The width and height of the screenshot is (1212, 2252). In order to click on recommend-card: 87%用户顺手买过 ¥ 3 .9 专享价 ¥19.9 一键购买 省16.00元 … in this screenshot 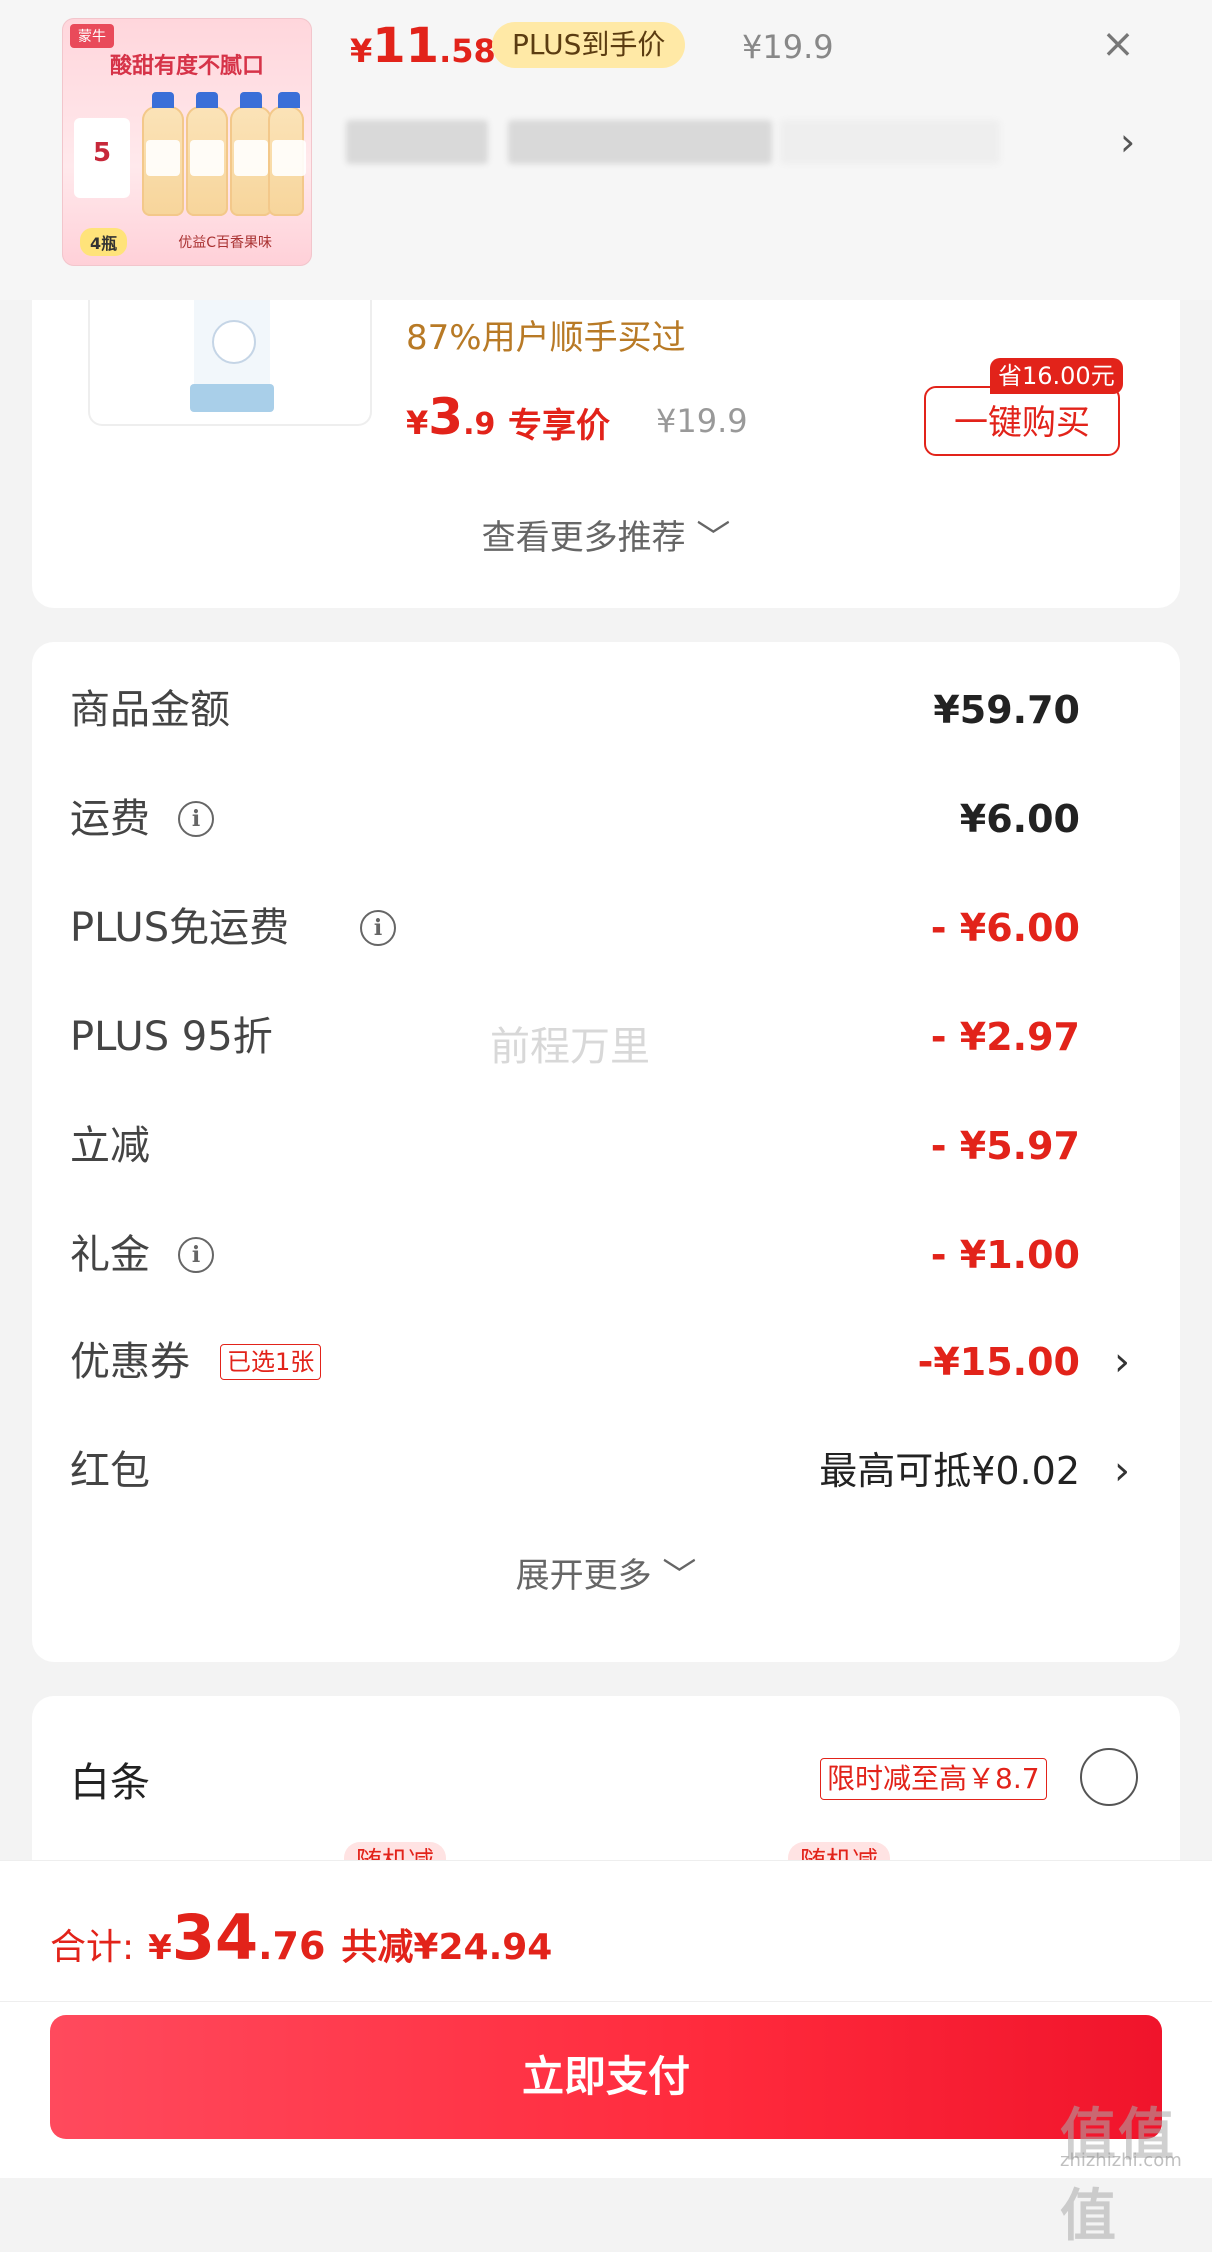, I will do `click(606, 454)`.